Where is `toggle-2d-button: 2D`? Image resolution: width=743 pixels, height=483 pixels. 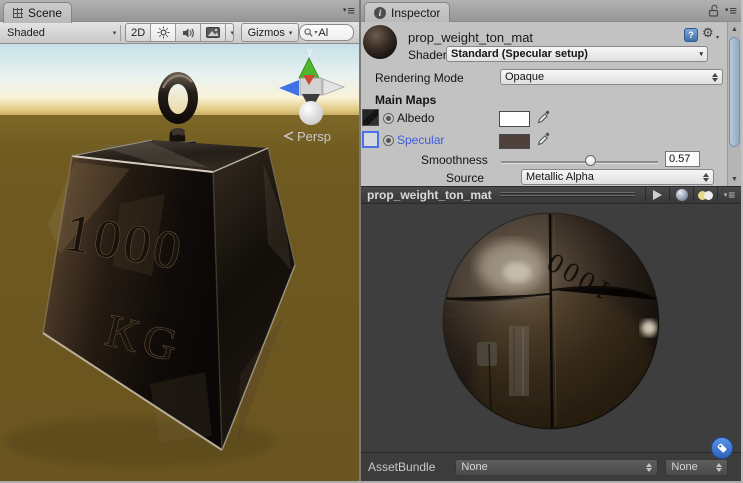 toggle-2d-button: 2D is located at coordinates (139, 32).